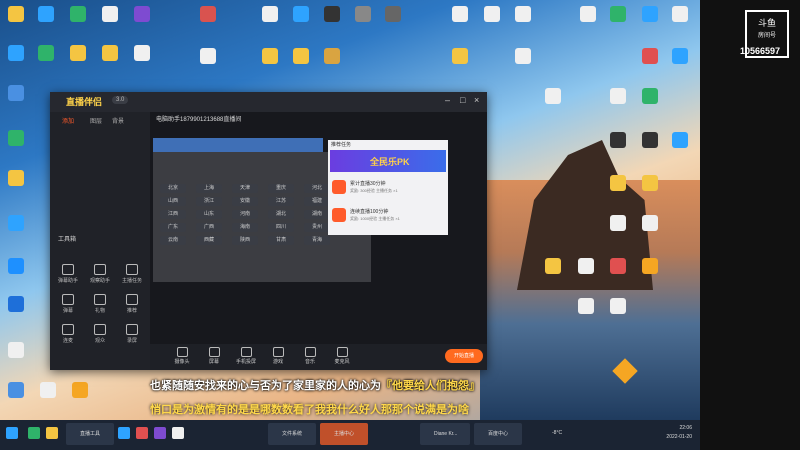 The width and height of the screenshot is (800, 450). Describe the element at coordinates (100, 276) in the screenshot. I see `tool-observer: 观察助手` at that location.